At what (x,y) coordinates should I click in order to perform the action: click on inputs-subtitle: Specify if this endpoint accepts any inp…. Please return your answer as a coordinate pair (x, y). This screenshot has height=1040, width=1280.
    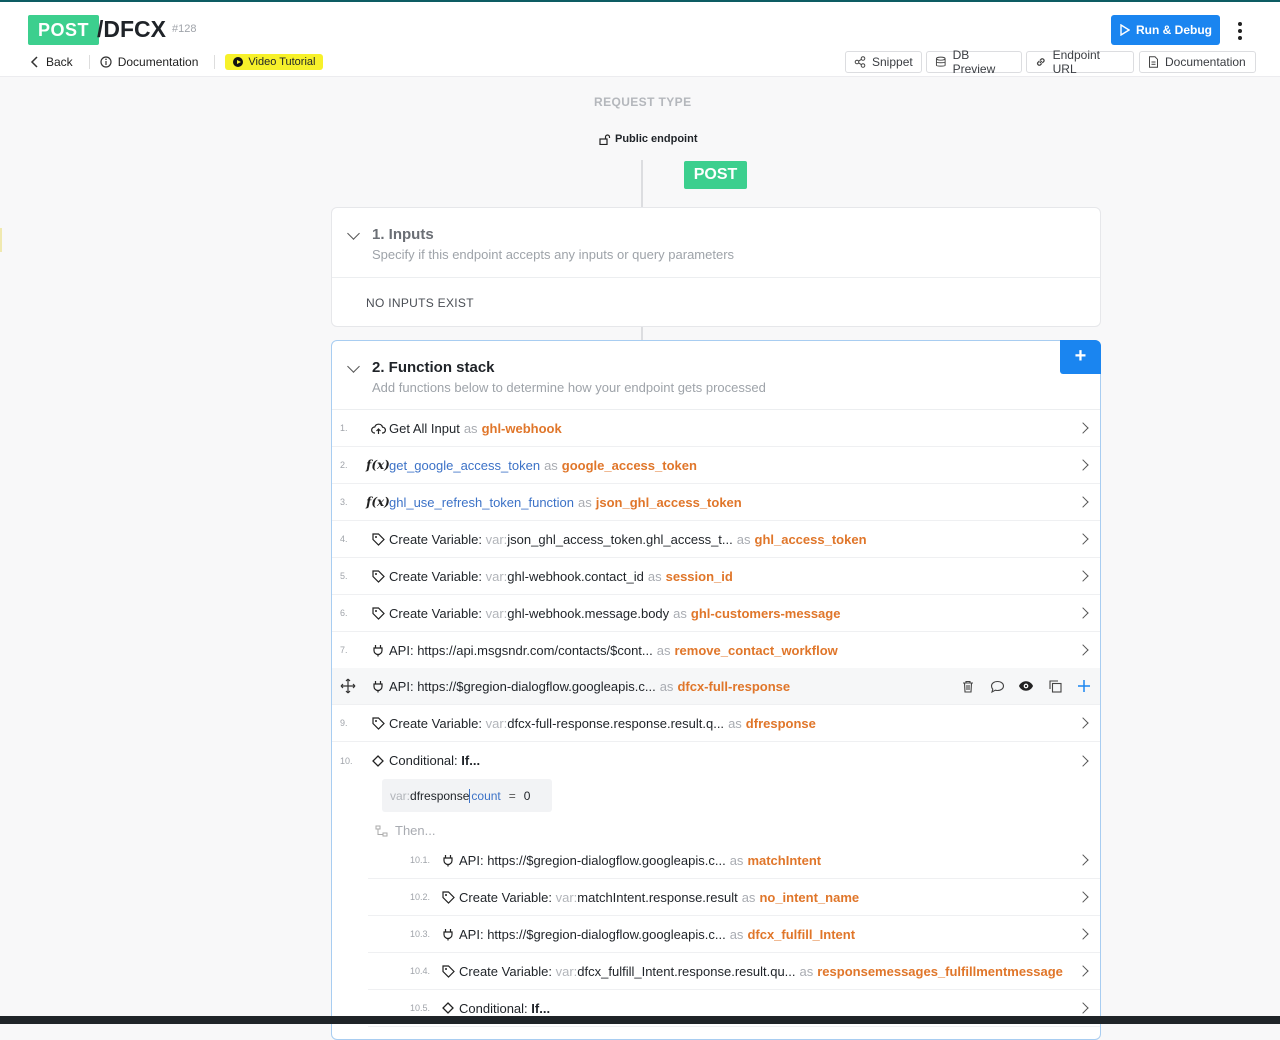
    Looking at the image, I should click on (553, 254).